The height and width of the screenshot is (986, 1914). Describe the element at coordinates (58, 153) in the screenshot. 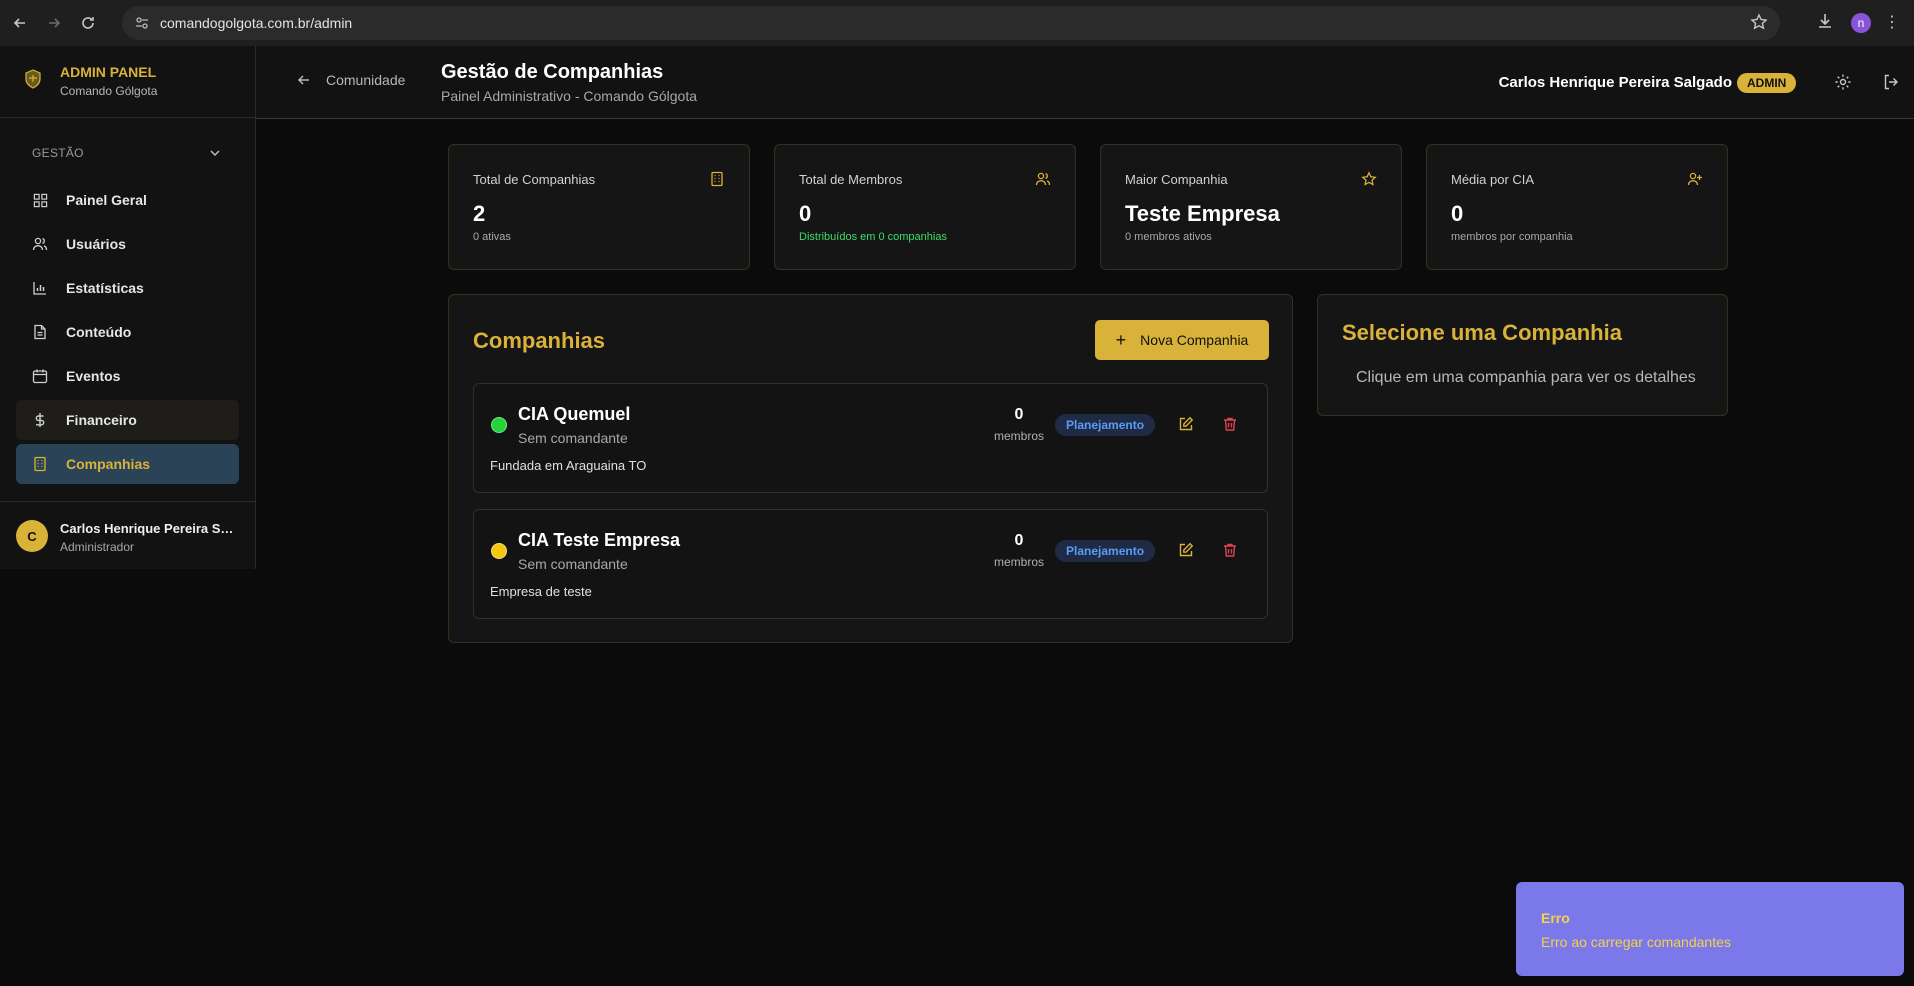

I see `section-label: GESTÃO` at that location.